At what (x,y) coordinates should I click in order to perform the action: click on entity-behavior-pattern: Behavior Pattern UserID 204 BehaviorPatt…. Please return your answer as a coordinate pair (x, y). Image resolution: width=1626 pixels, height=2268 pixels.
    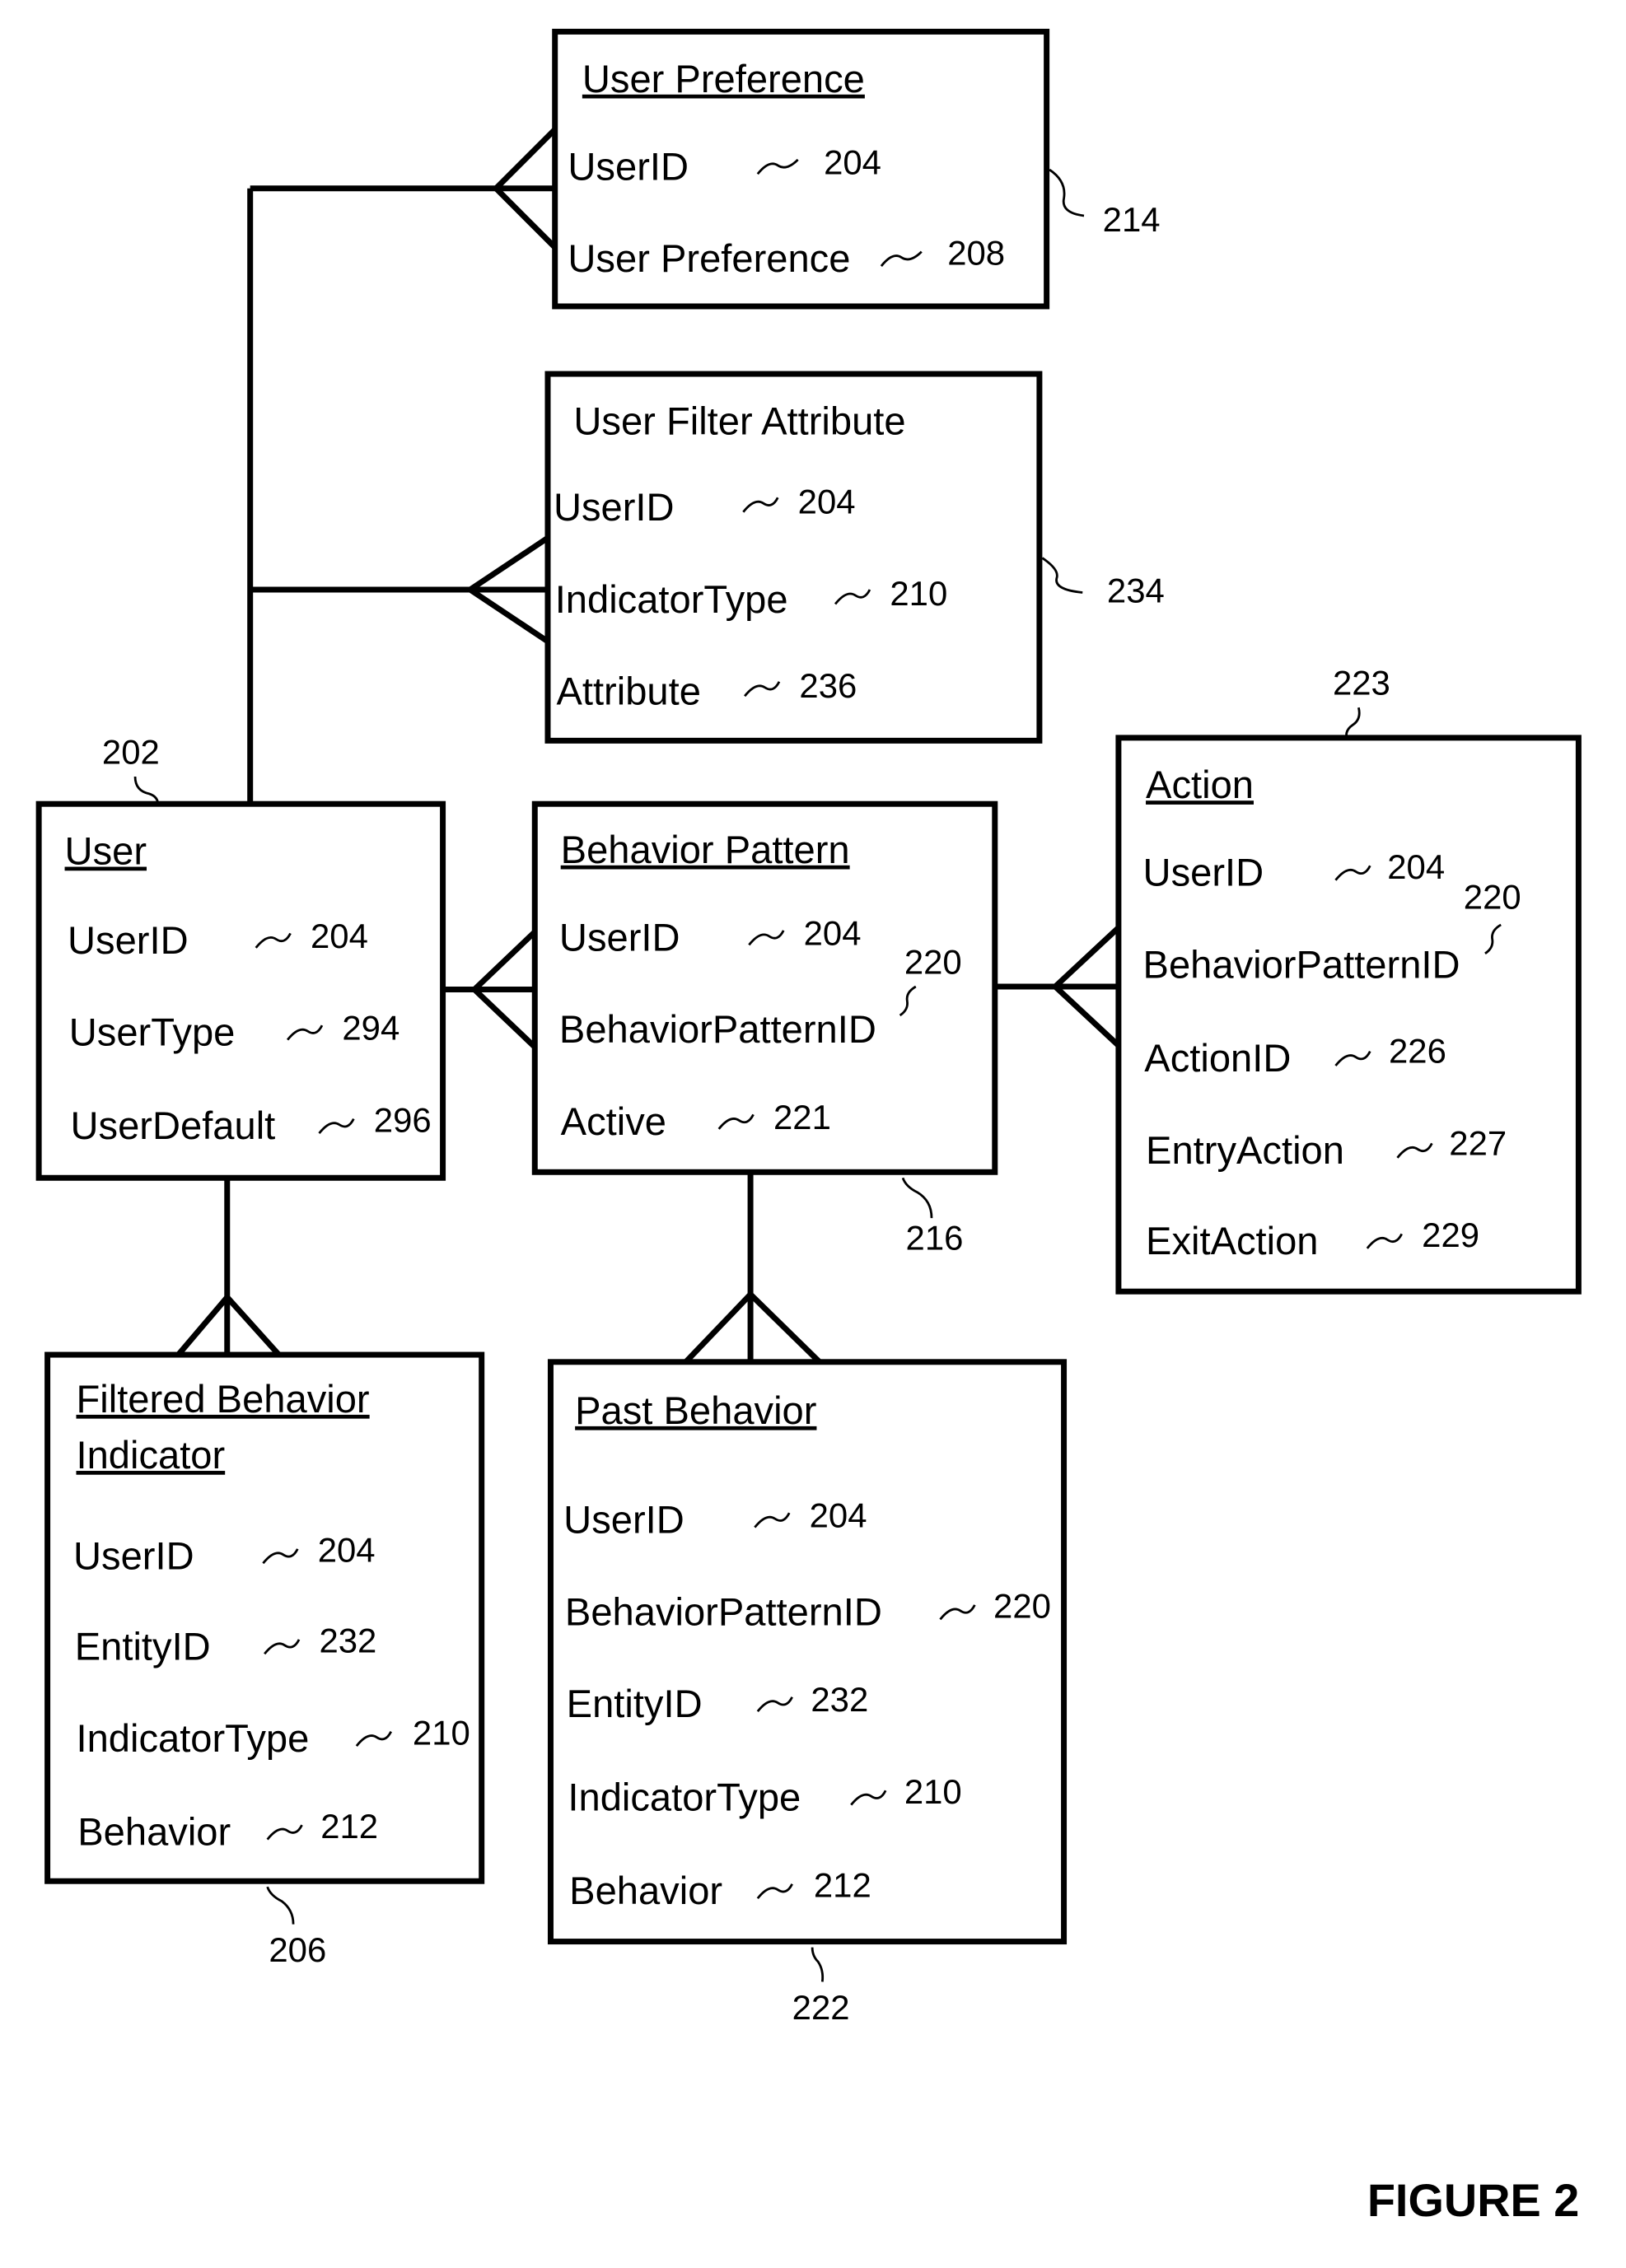
    Looking at the image, I should click on (764, 1029).